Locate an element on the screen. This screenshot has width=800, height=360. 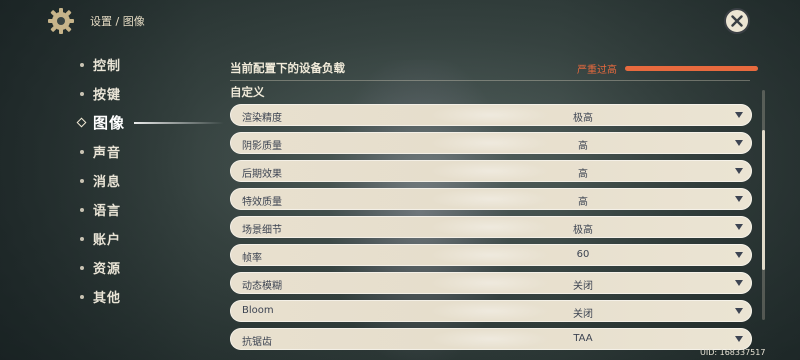
setting-value: TAA is located at coordinates (583, 338).